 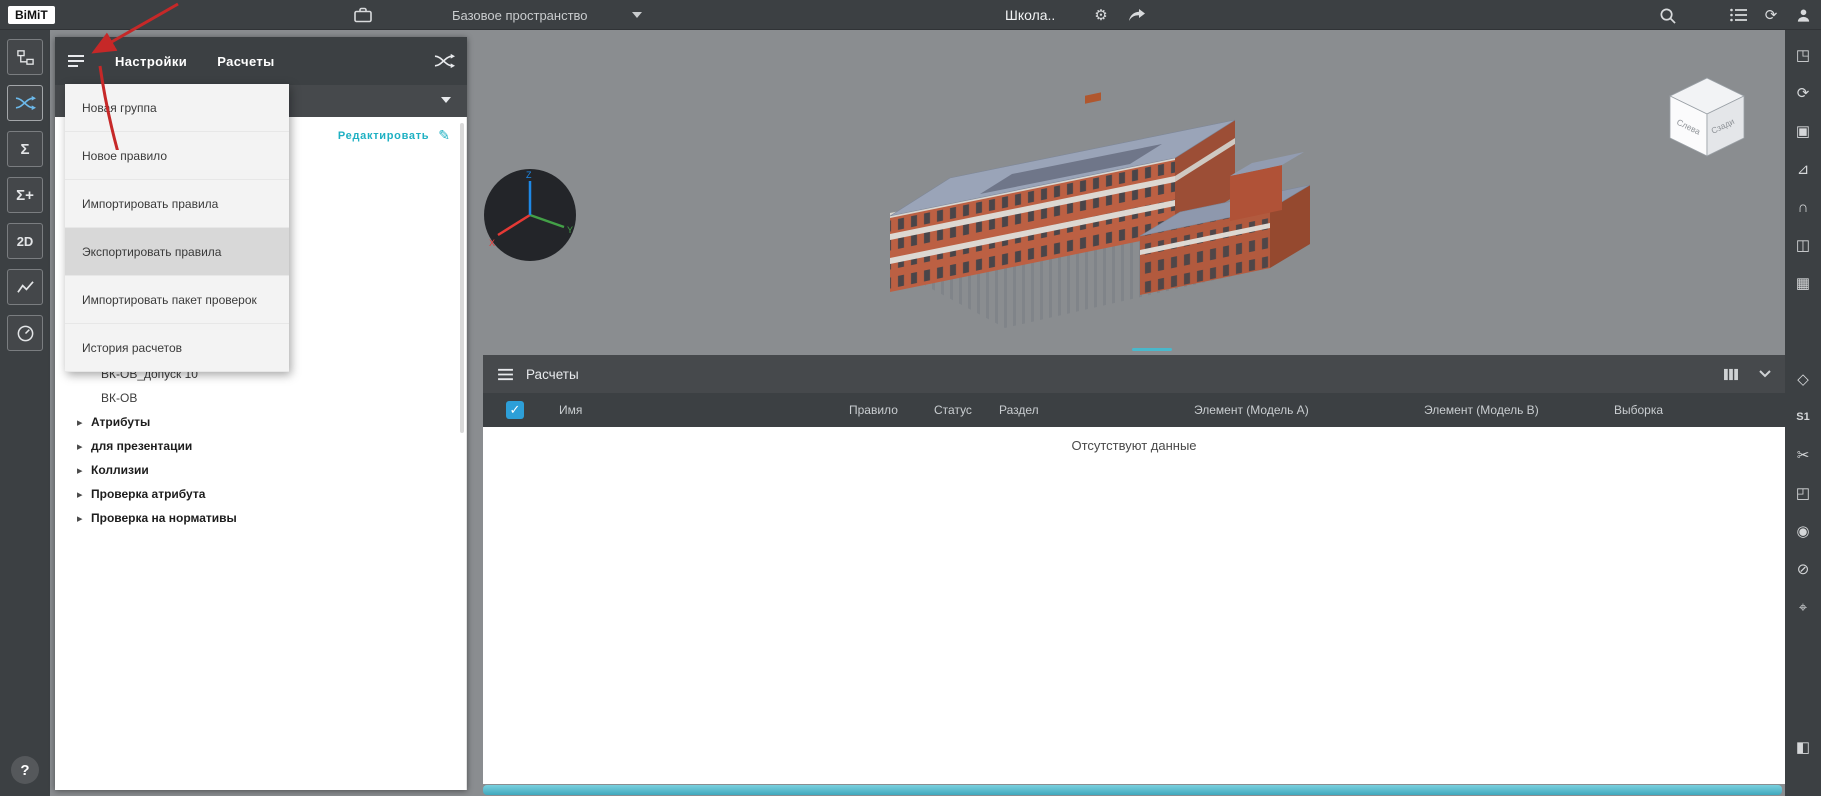 What do you see at coordinates (1739, 15) in the screenshot?
I see `list-icon` at bounding box center [1739, 15].